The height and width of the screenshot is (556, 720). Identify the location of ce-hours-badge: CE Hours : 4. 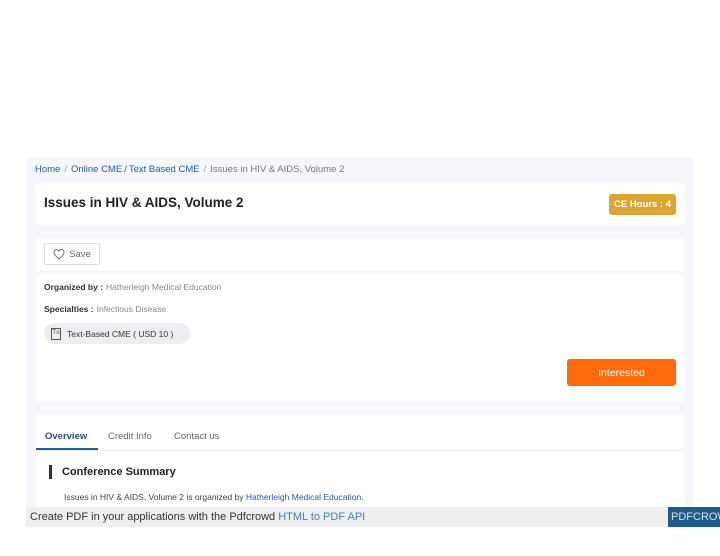
(642, 204).